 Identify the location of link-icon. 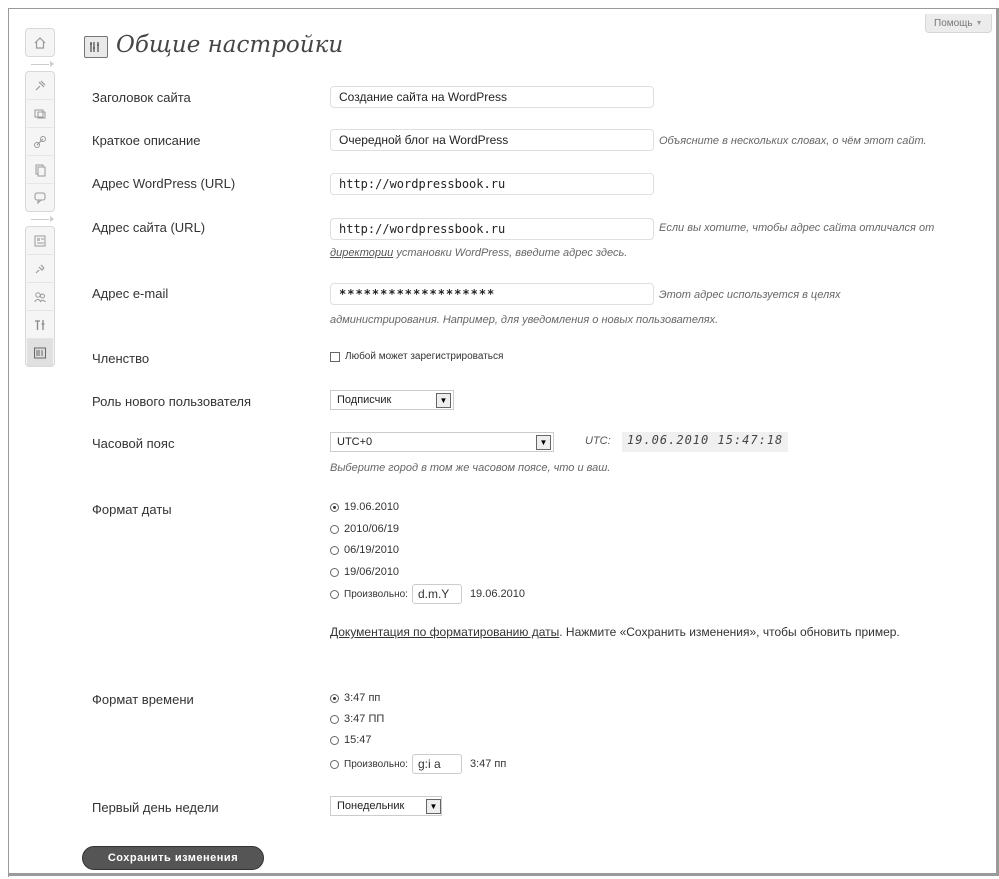
(40, 142).